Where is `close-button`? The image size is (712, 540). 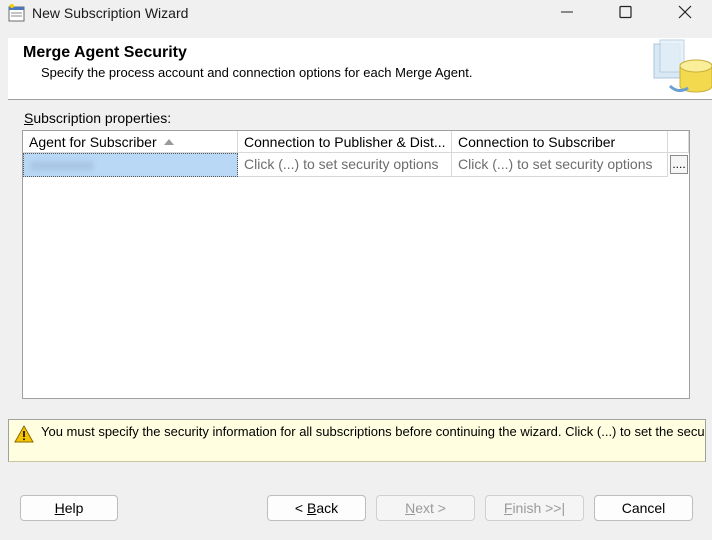 close-button is located at coordinates (683, 13).